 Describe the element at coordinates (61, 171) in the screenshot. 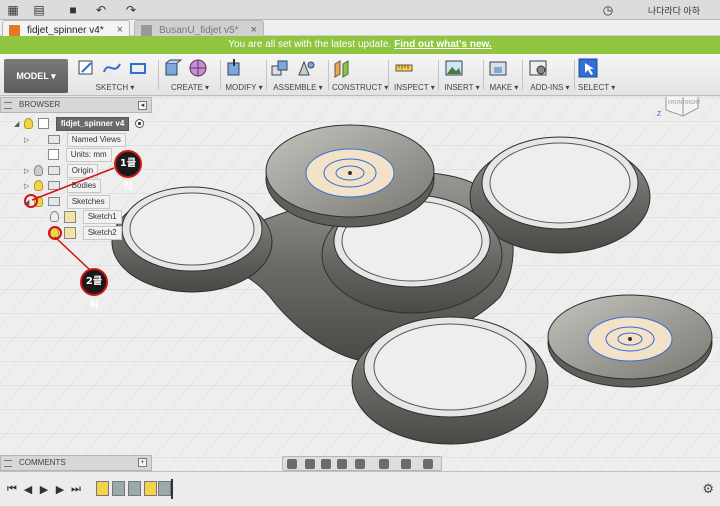

I see `tree-item-origin: ▷ Origin` at that location.